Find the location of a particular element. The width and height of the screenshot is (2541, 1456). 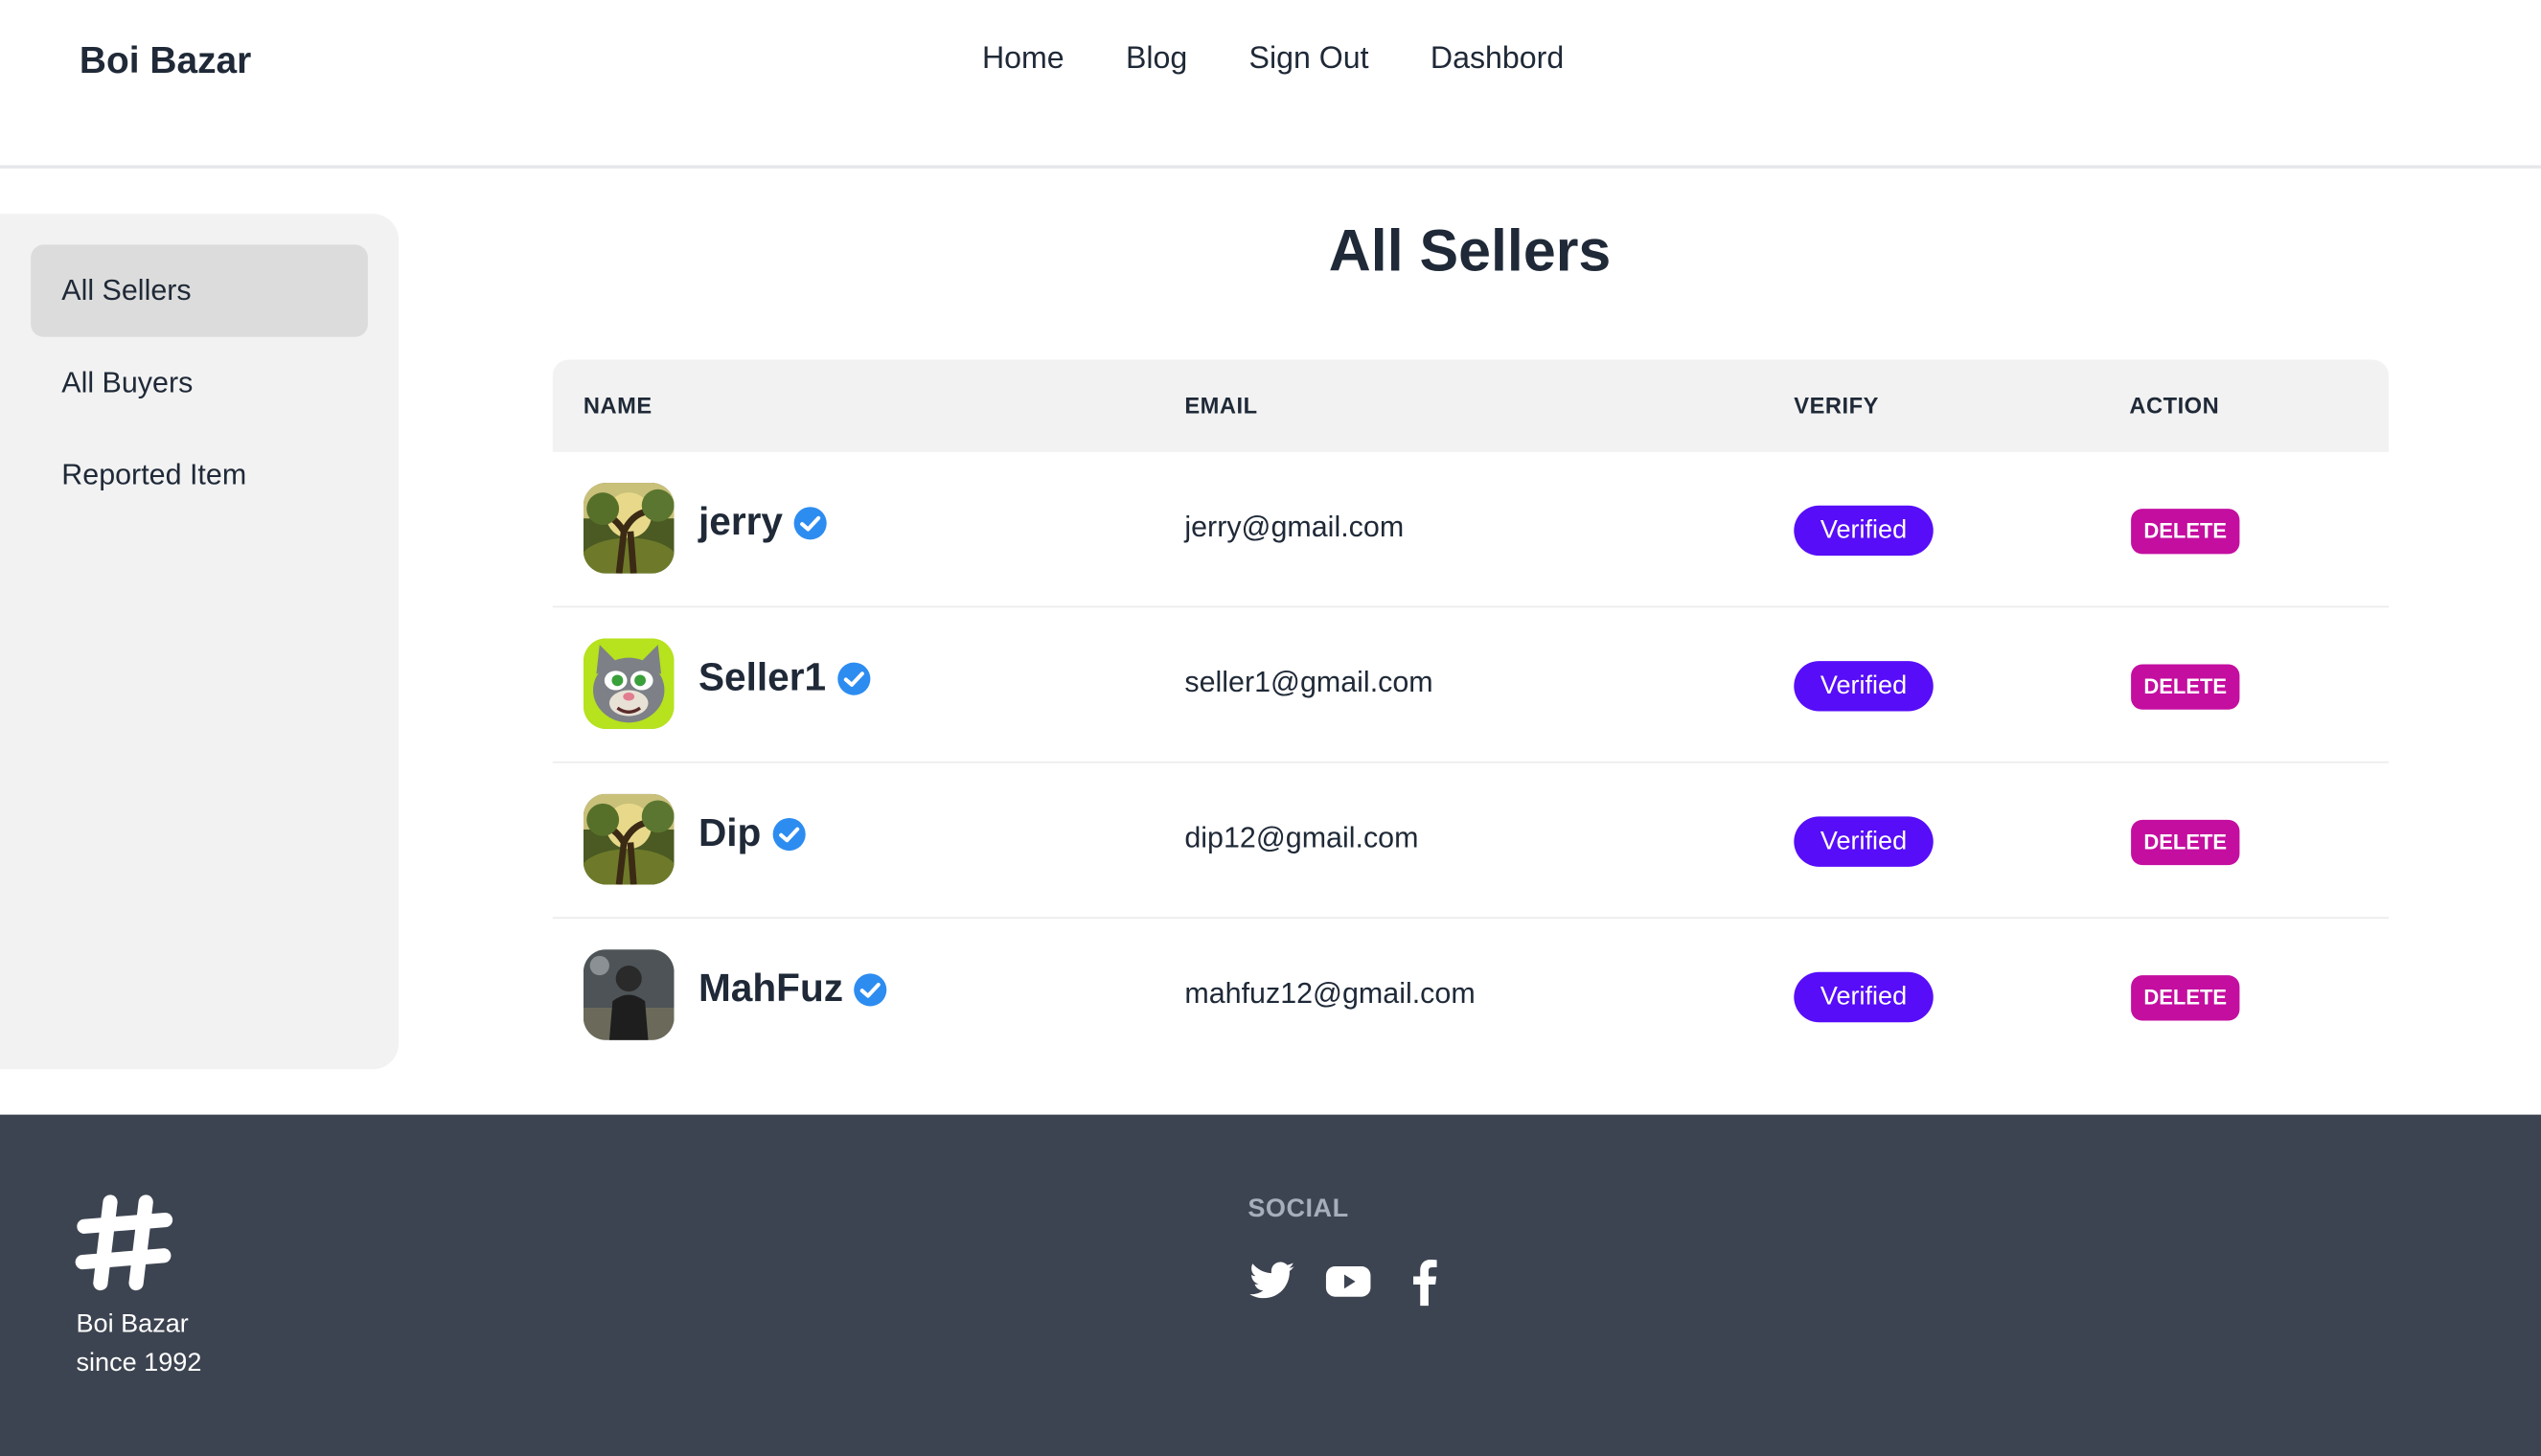

footer-brand-since: since 1992 is located at coordinates (139, 1363).